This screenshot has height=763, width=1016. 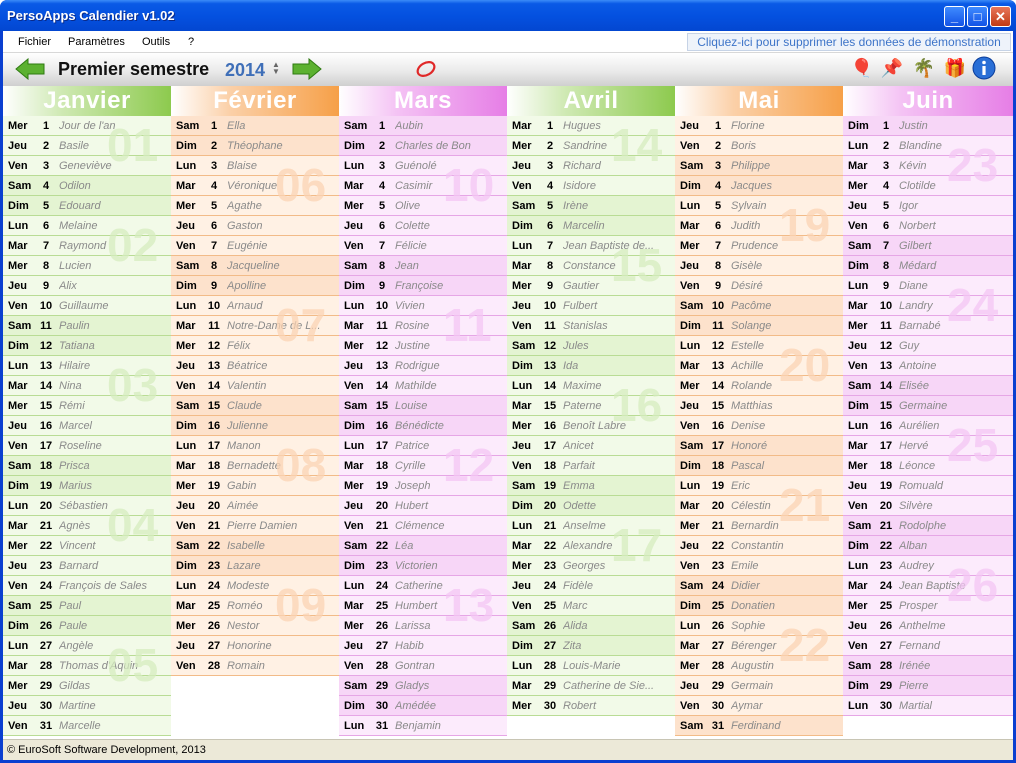 I want to click on day-row: Lun 27 Angèle, so click(x=87, y=646).